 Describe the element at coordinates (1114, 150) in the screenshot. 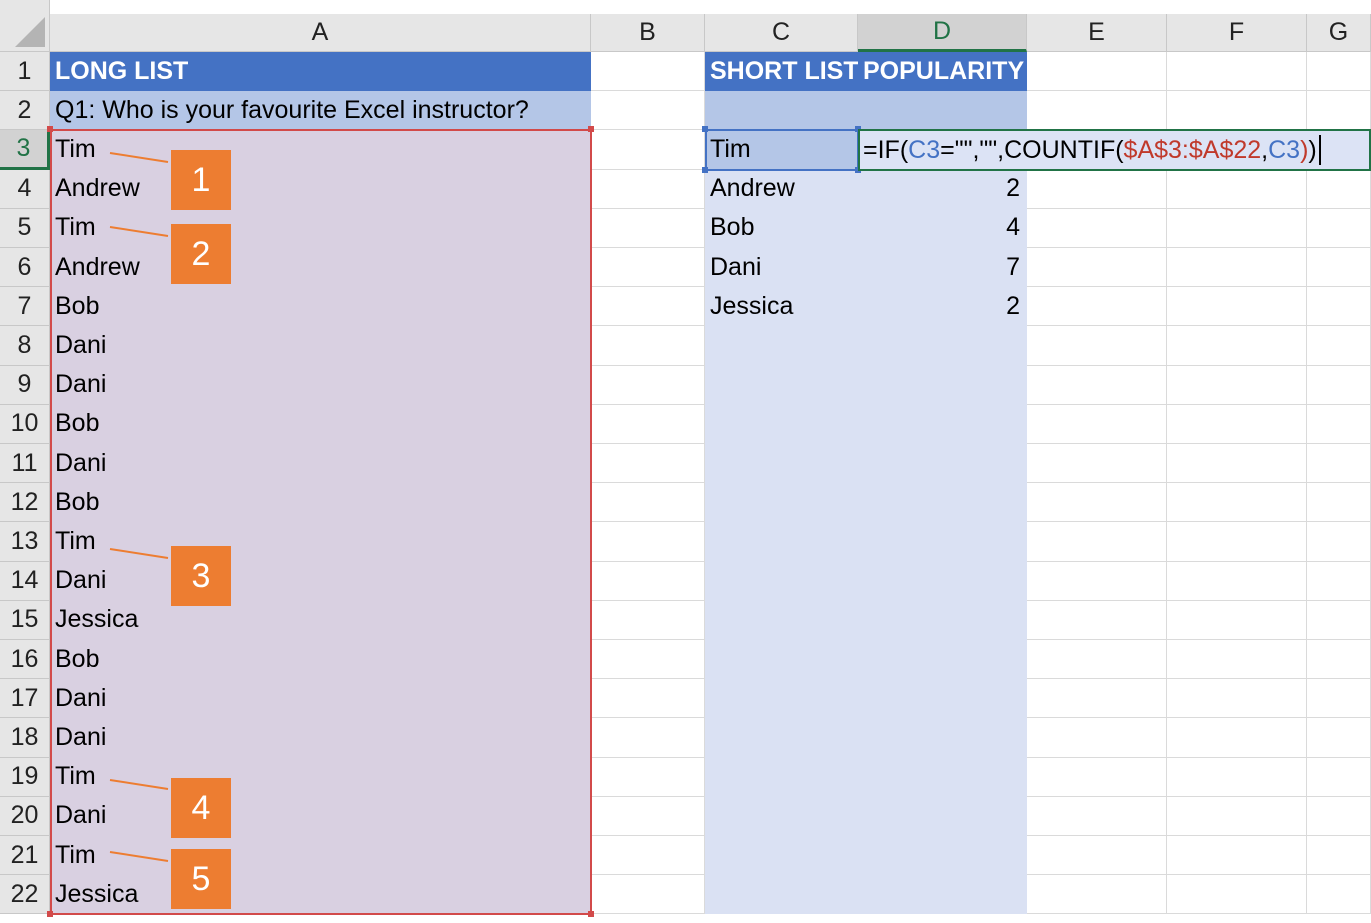

I see `cell-D3-formula-editor: =IF(C3 ="","",COUNTIF($A$3:$A$22, C3))` at that location.